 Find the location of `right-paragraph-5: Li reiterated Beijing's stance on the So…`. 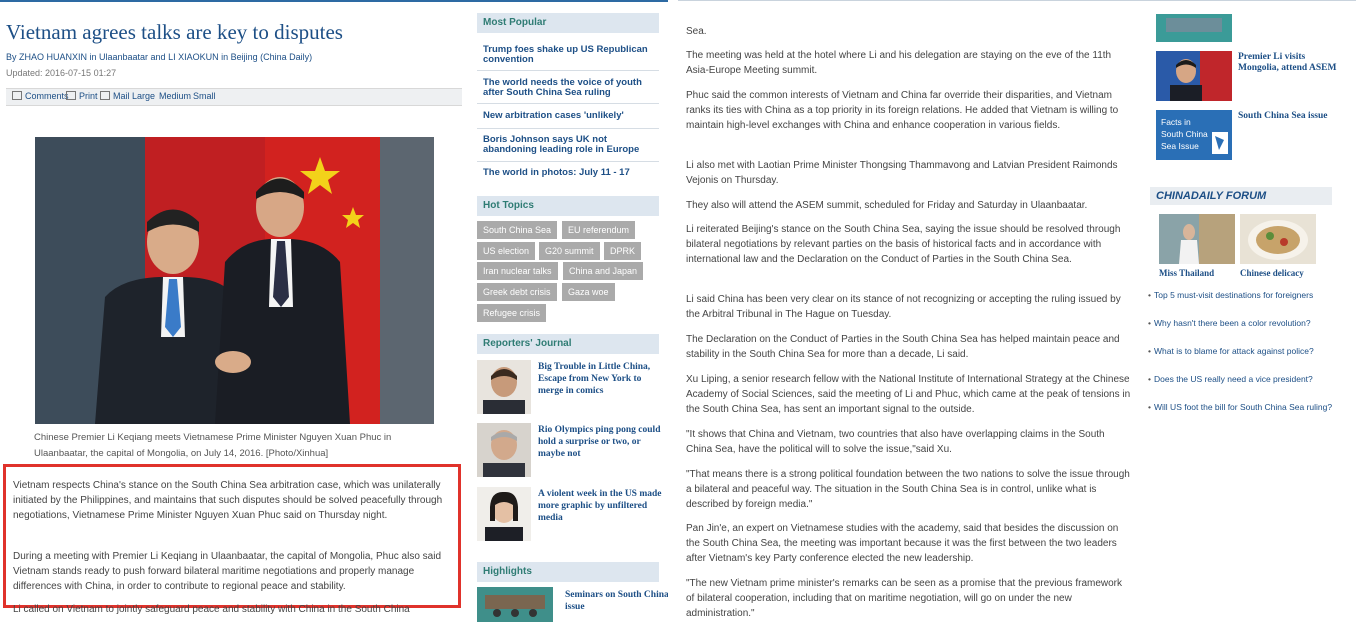

right-paragraph-5: Li reiterated Beijing's stance on the So… is located at coordinates (903, 244).